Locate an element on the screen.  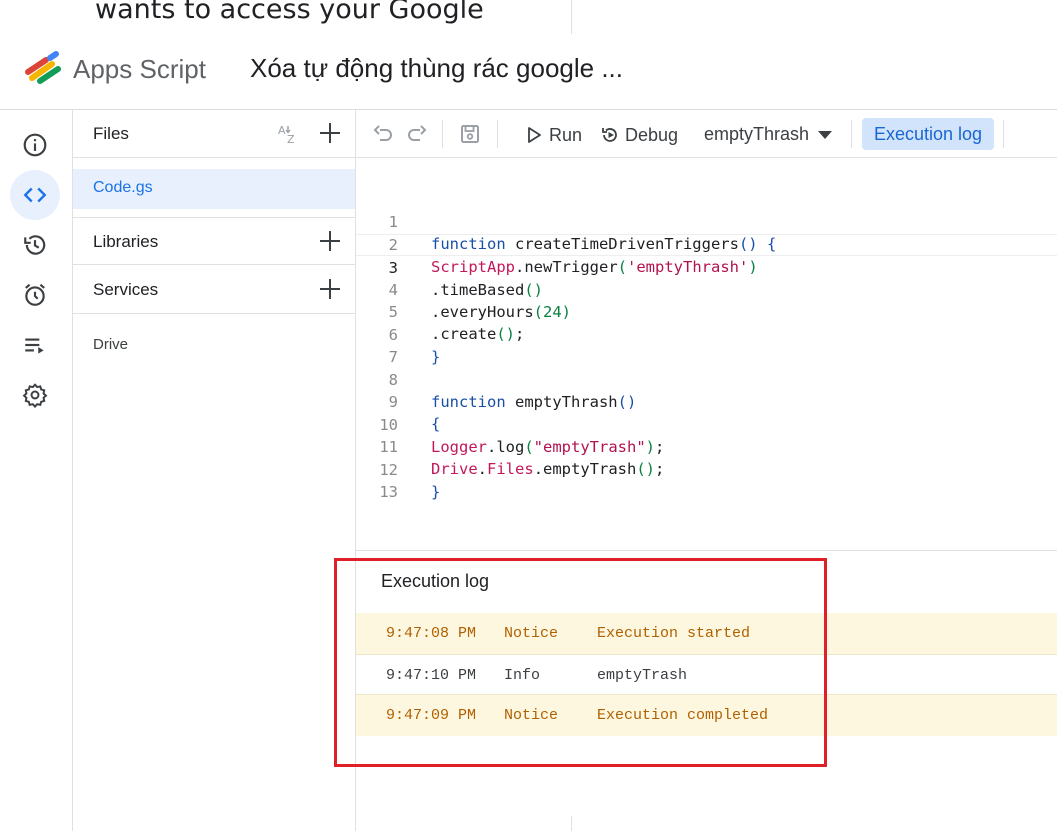
play-icon is located at coordinates (534, 135).